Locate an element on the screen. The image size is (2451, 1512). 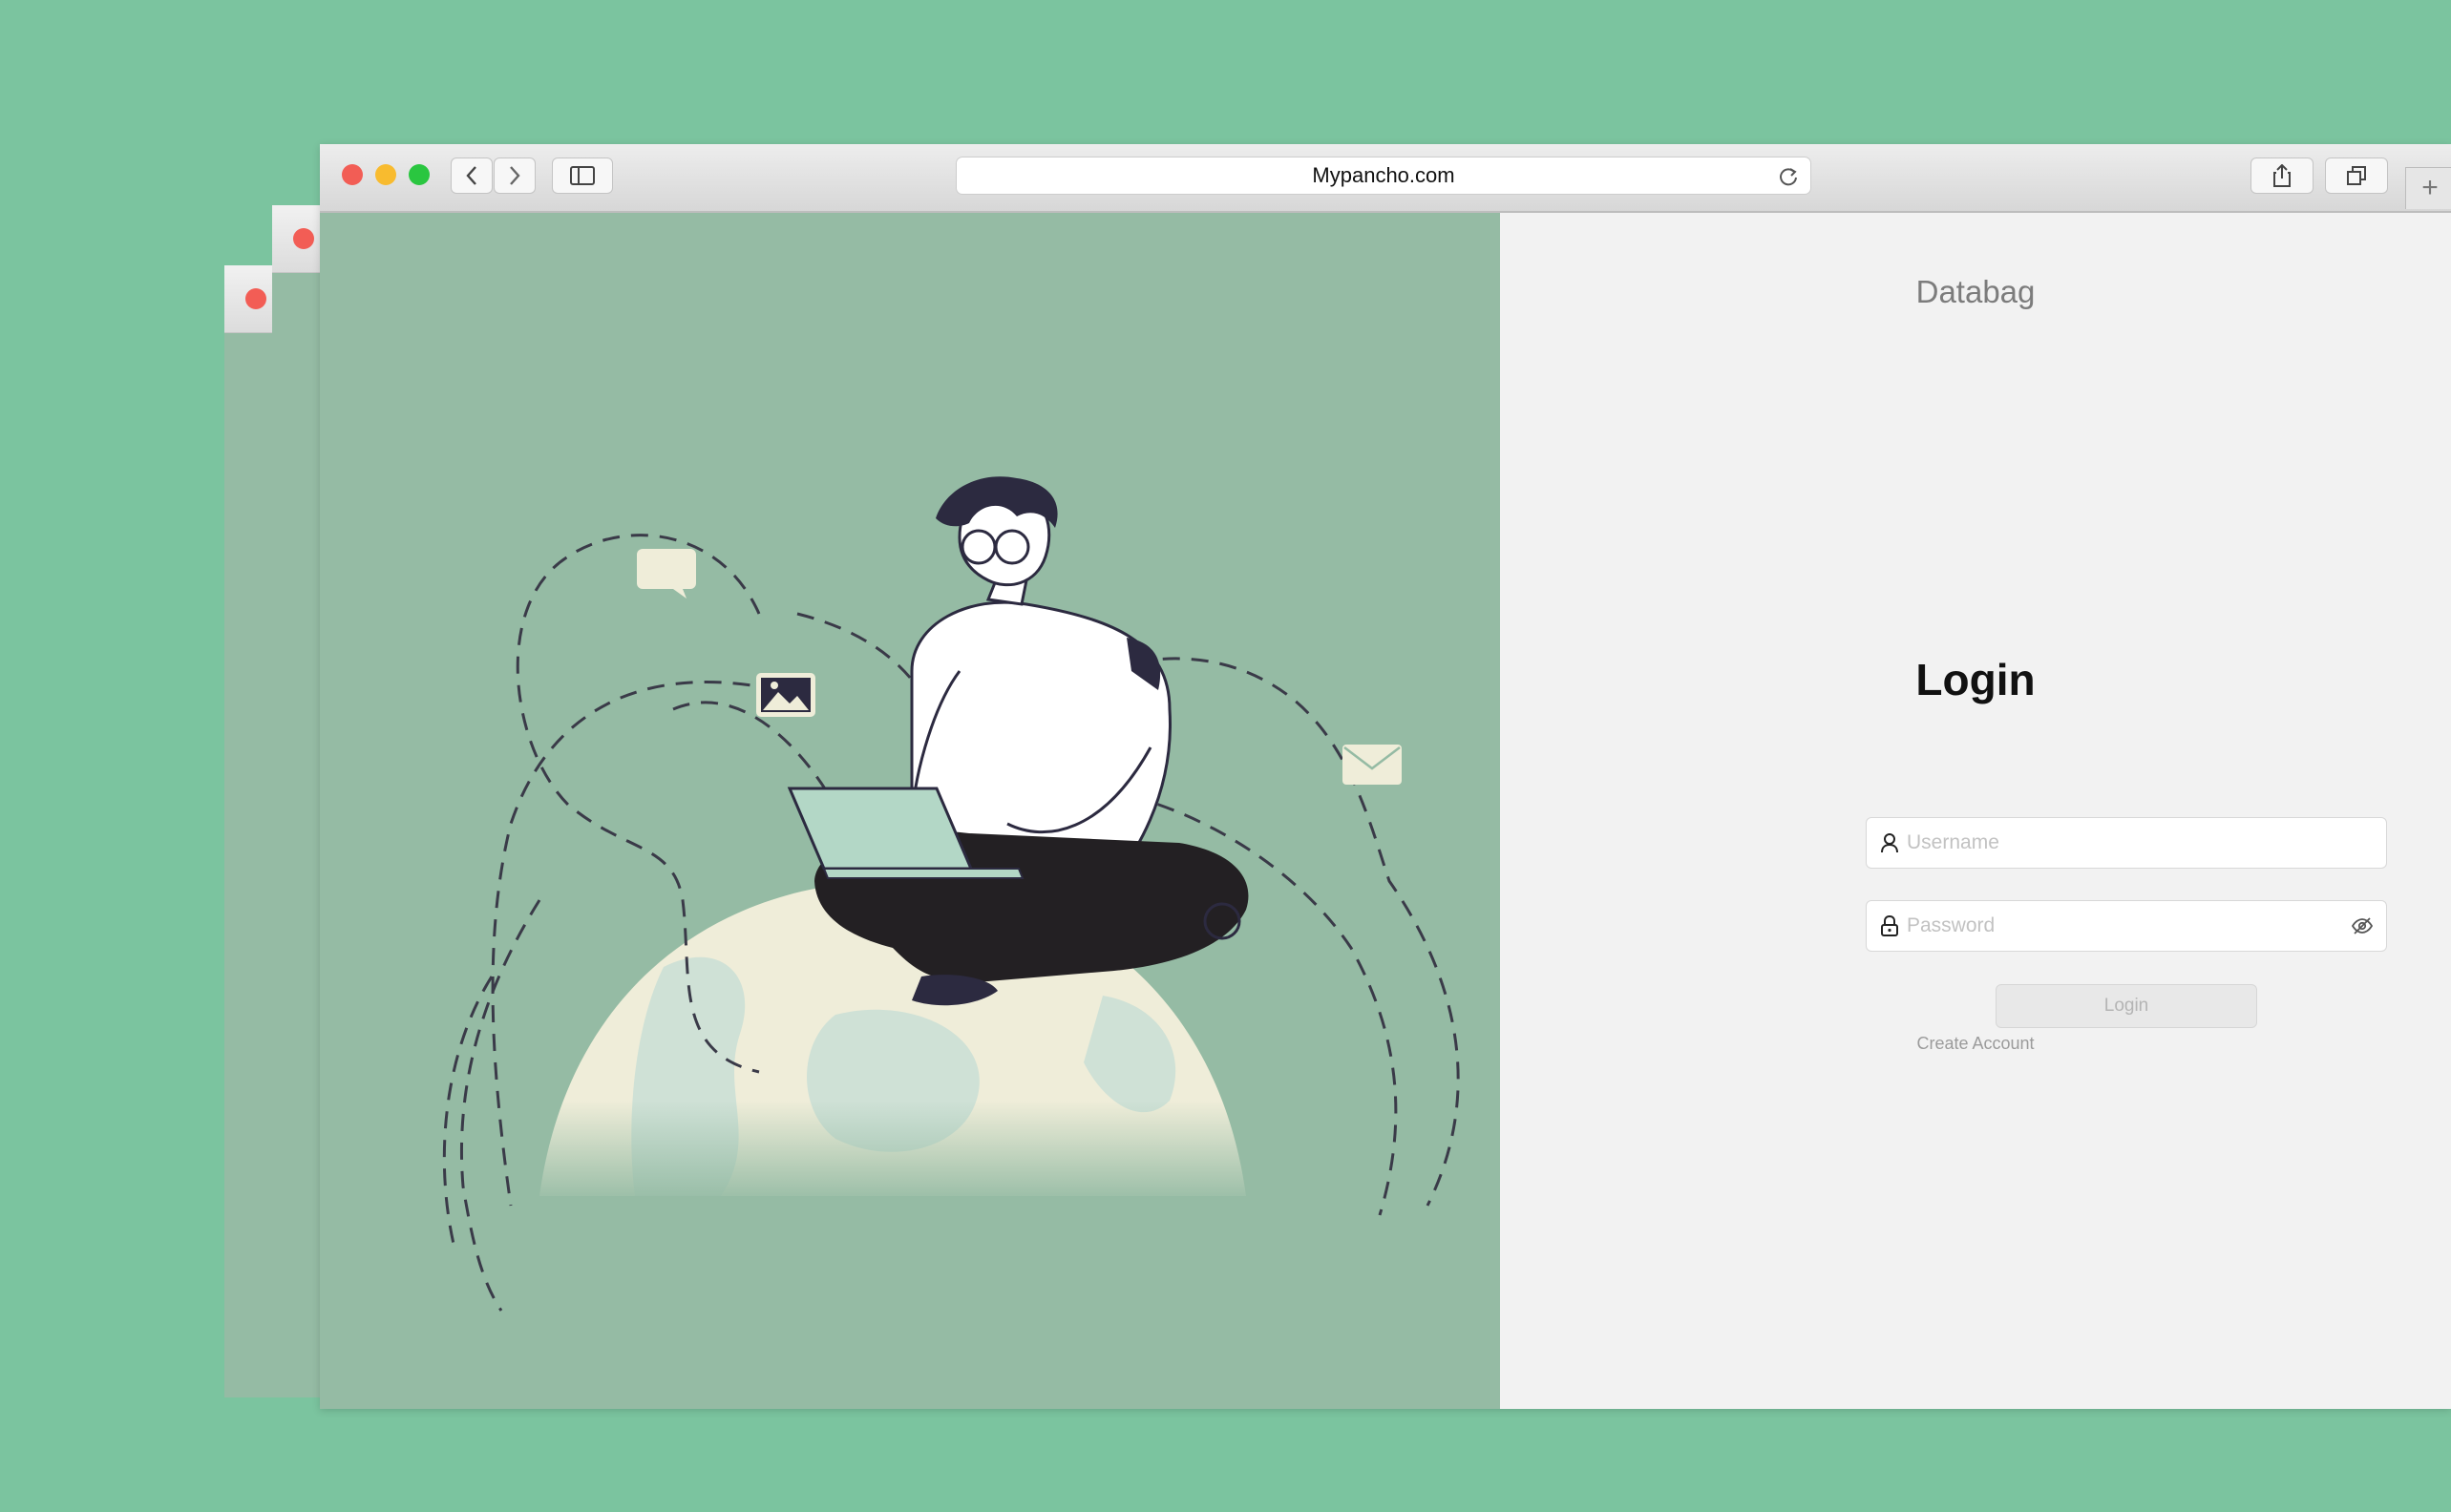
tabs-button is located at coordinates (2356, 176).